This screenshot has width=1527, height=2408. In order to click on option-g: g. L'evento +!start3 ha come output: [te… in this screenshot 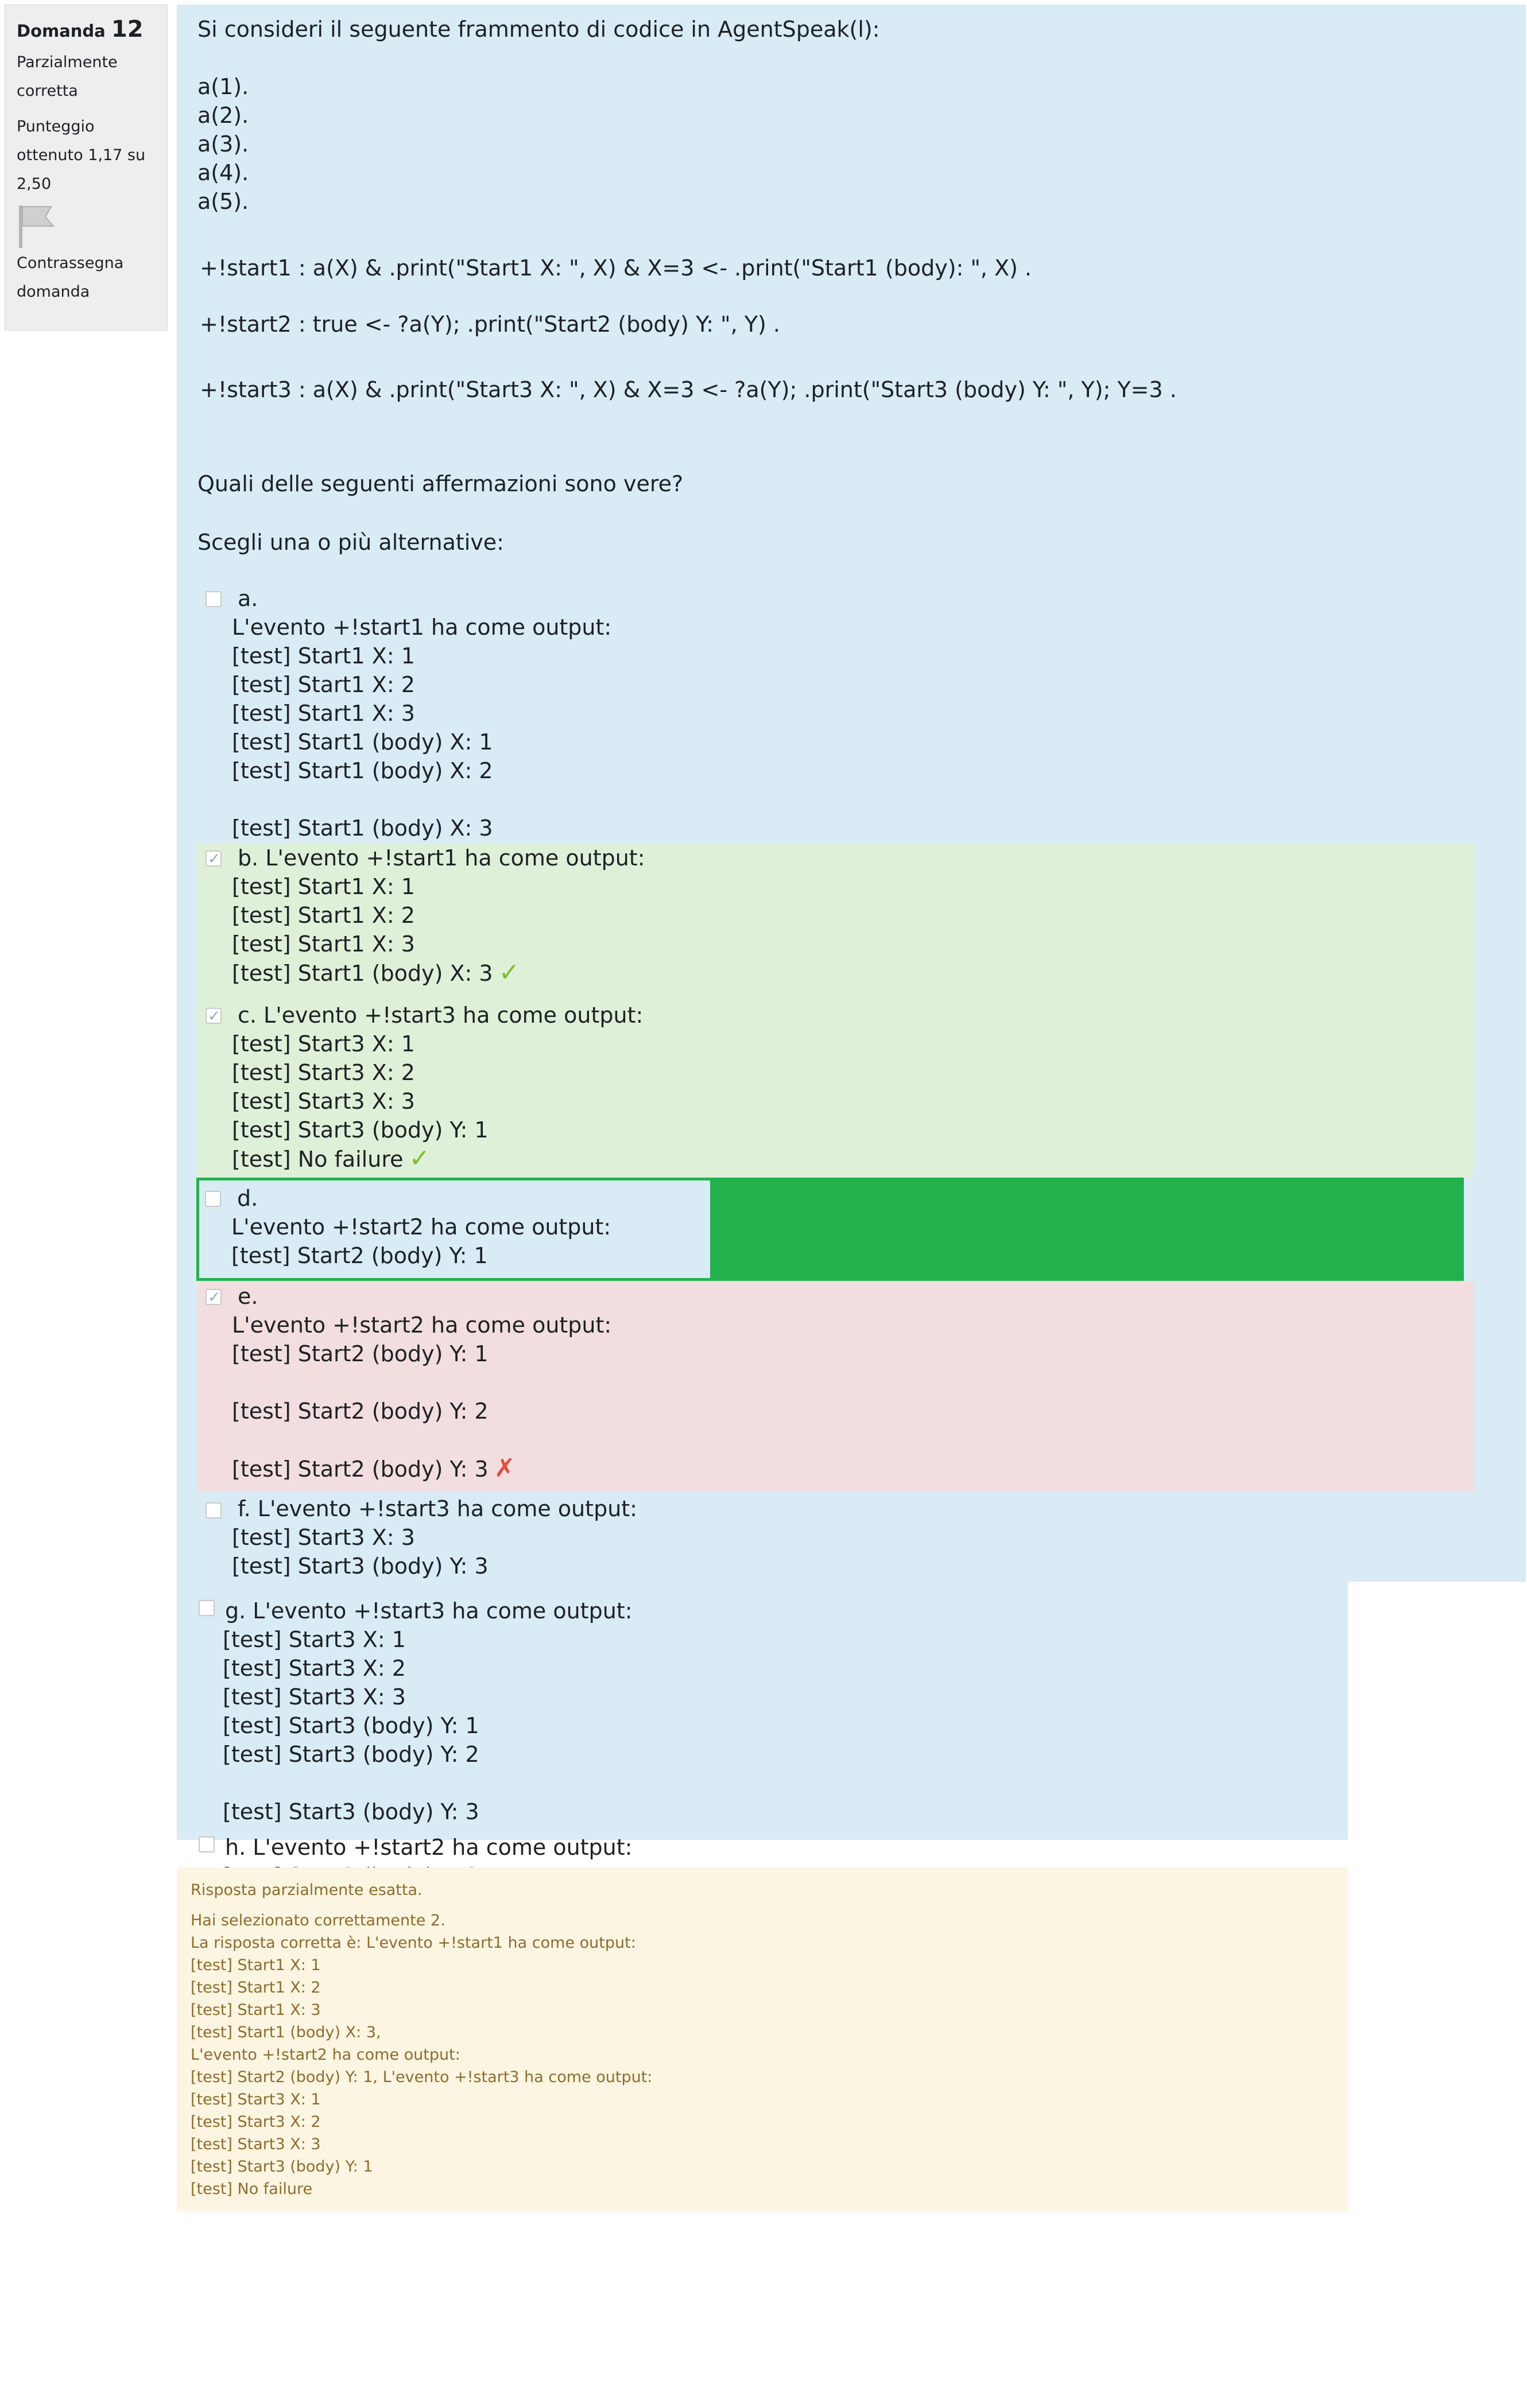, I will do `click(762, 1711)`.